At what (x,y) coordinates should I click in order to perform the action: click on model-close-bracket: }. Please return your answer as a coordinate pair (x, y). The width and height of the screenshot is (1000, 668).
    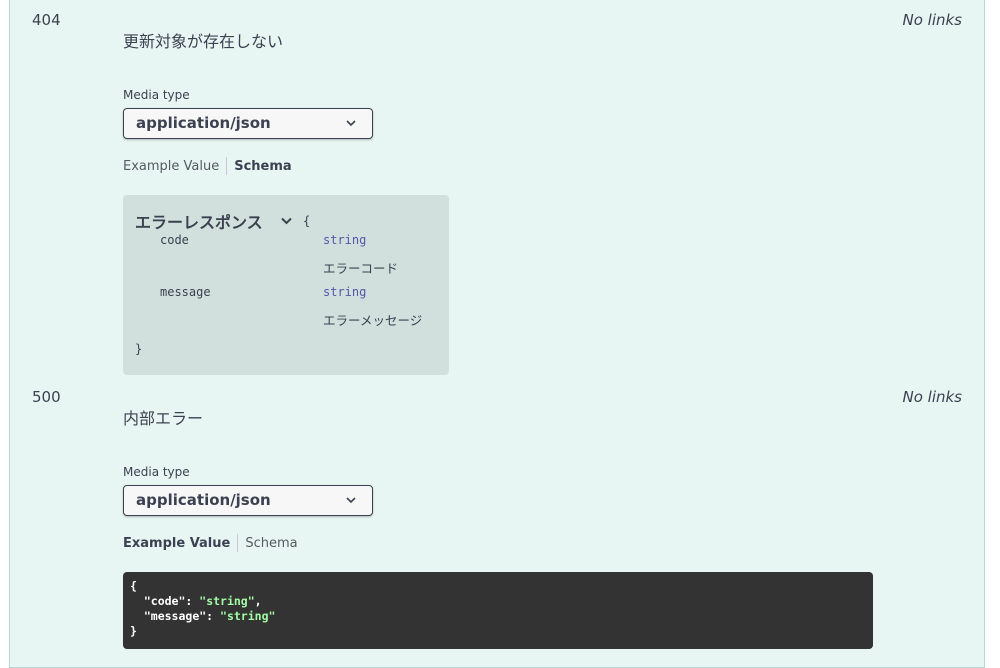
    Looking at the image, I should click on (139, 349).